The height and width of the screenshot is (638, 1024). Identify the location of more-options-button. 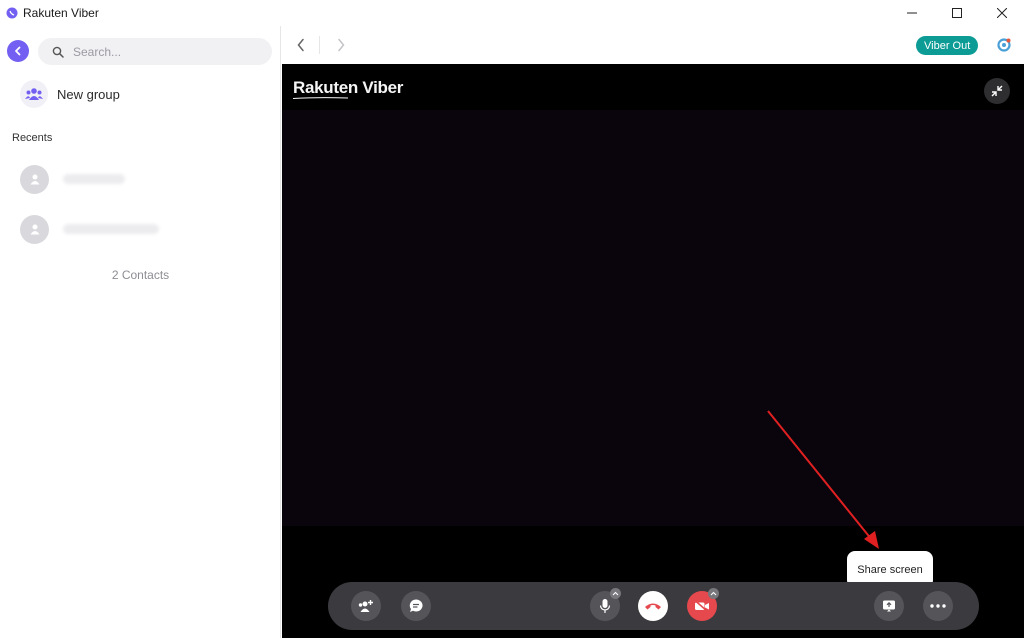
(938, 606).